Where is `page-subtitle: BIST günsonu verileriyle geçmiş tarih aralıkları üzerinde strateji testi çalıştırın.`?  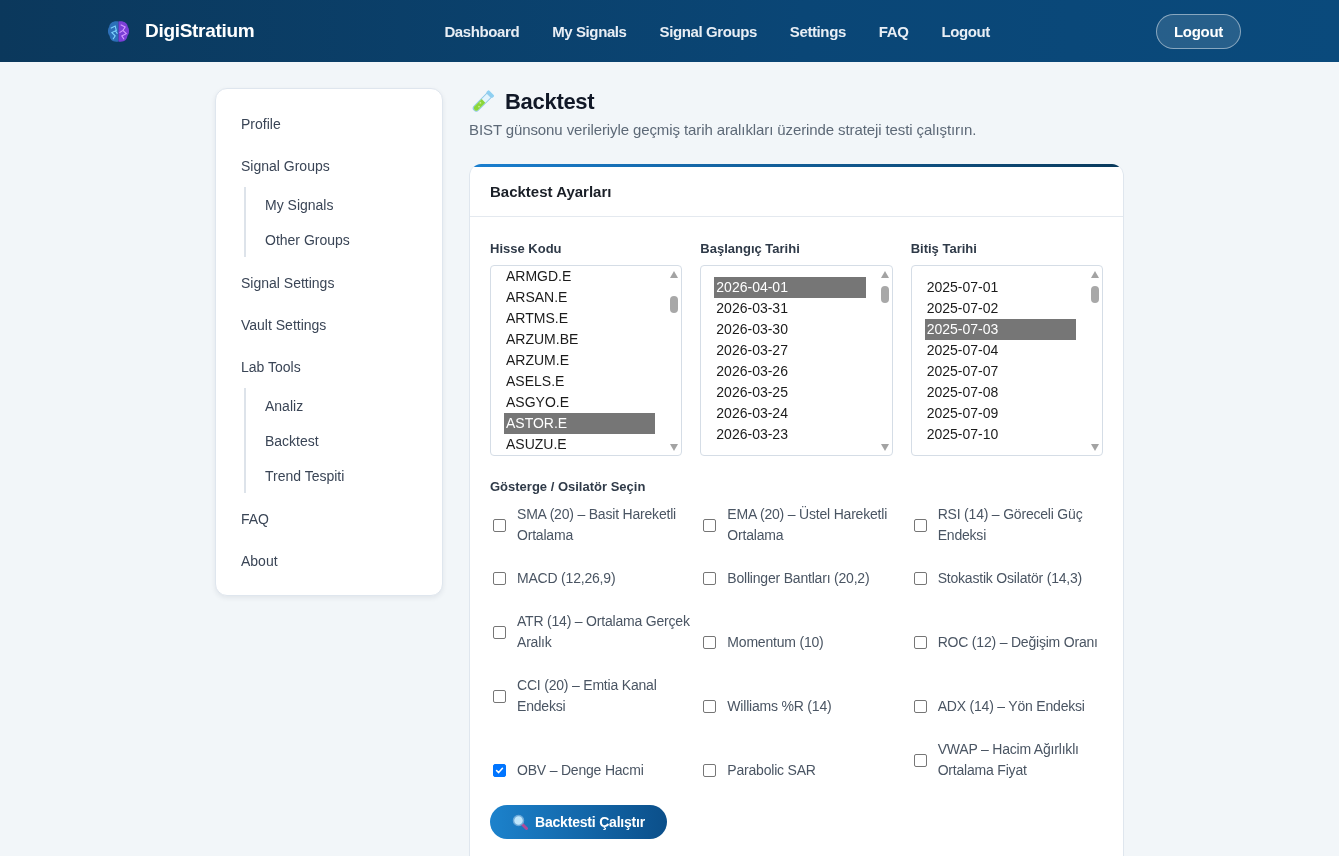
page-subtitle: BIST günsonu verileriyle geçmiş tarih aralıkları üzerinde strateji testi çalıştırın. is located at coordinates (723, 129).